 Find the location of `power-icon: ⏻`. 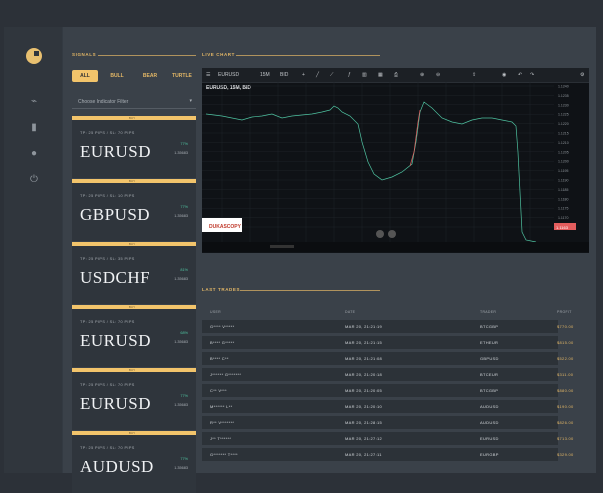

power-icon: ⏻ is located at coordinates (34, 180).